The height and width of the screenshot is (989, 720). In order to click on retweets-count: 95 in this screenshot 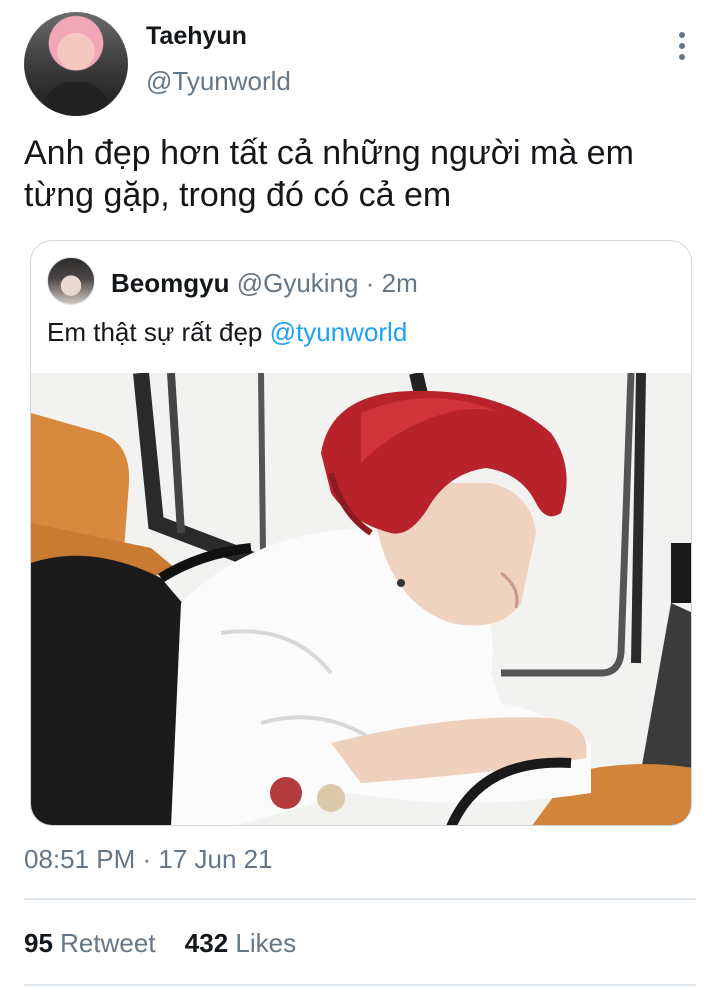, I will do `click(38, 943)`.